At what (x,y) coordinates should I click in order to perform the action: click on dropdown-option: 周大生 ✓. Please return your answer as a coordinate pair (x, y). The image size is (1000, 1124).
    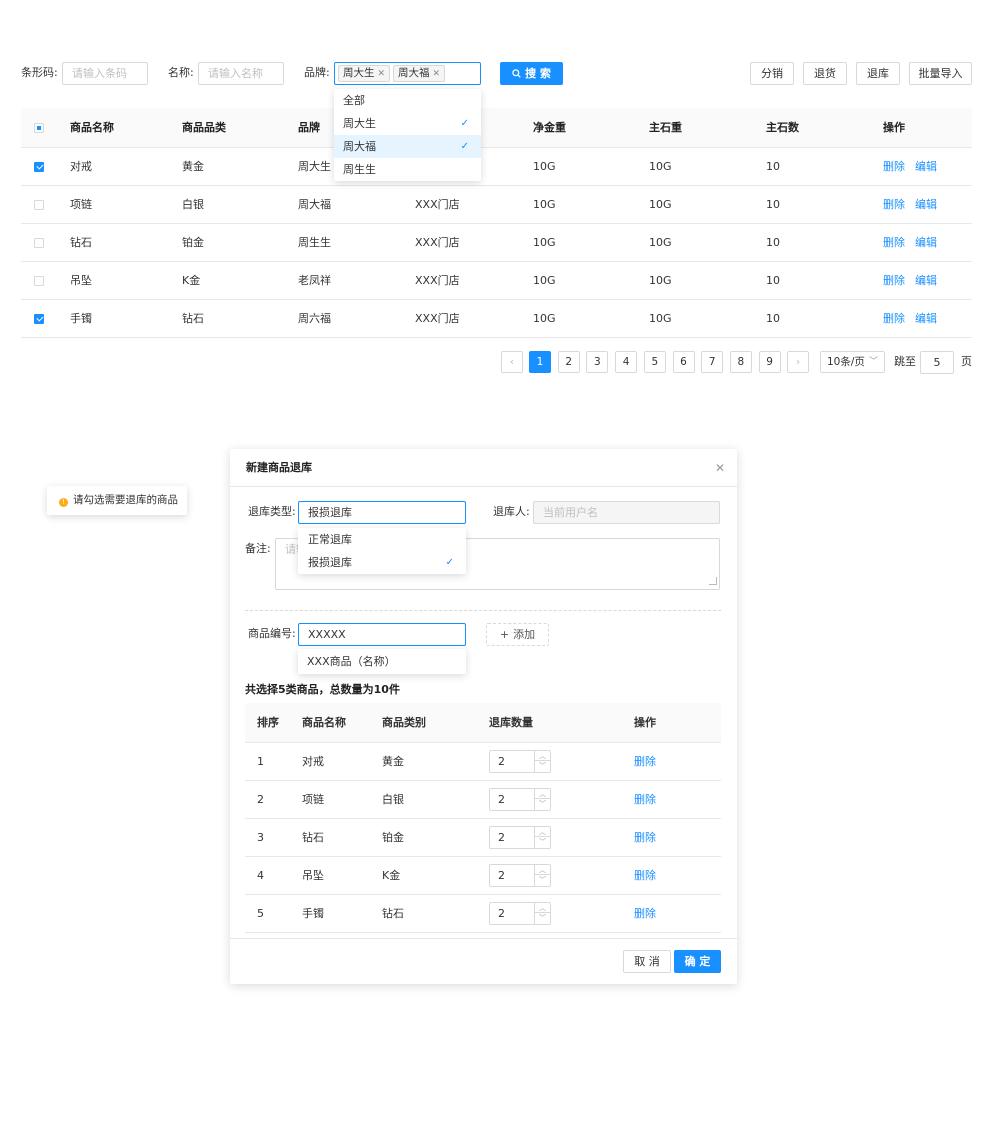
    Looking at the image, I should click on (407, 123).